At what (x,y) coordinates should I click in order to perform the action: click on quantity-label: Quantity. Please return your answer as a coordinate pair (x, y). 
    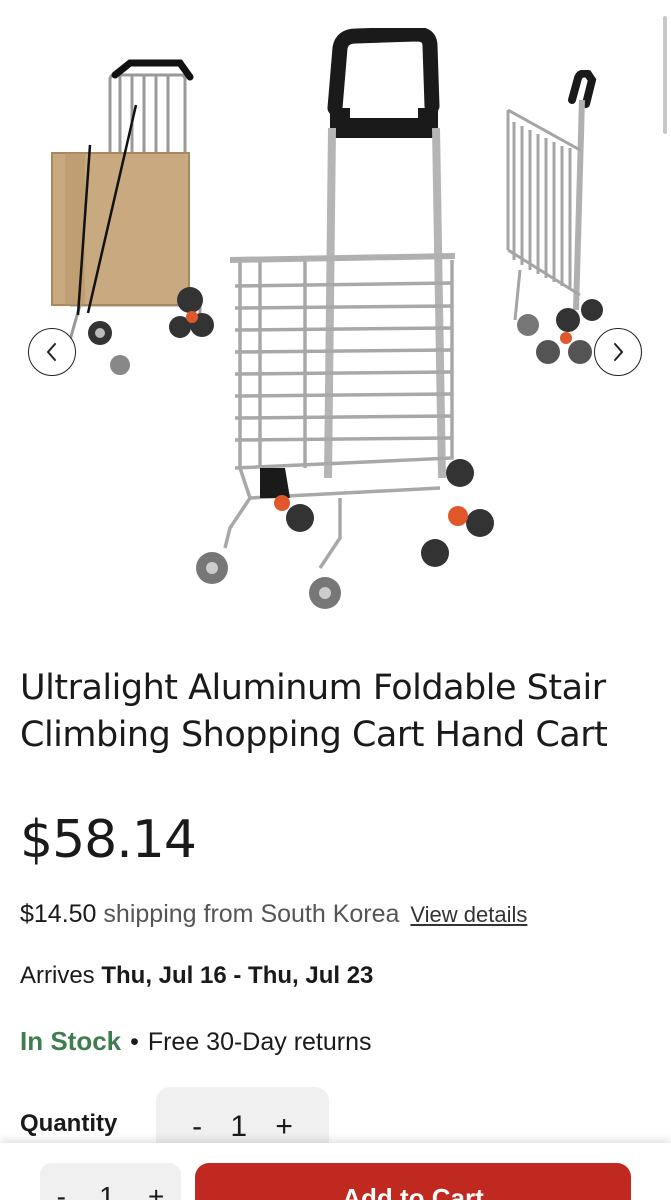
    Looking at the image, I should click on (69, 1123).